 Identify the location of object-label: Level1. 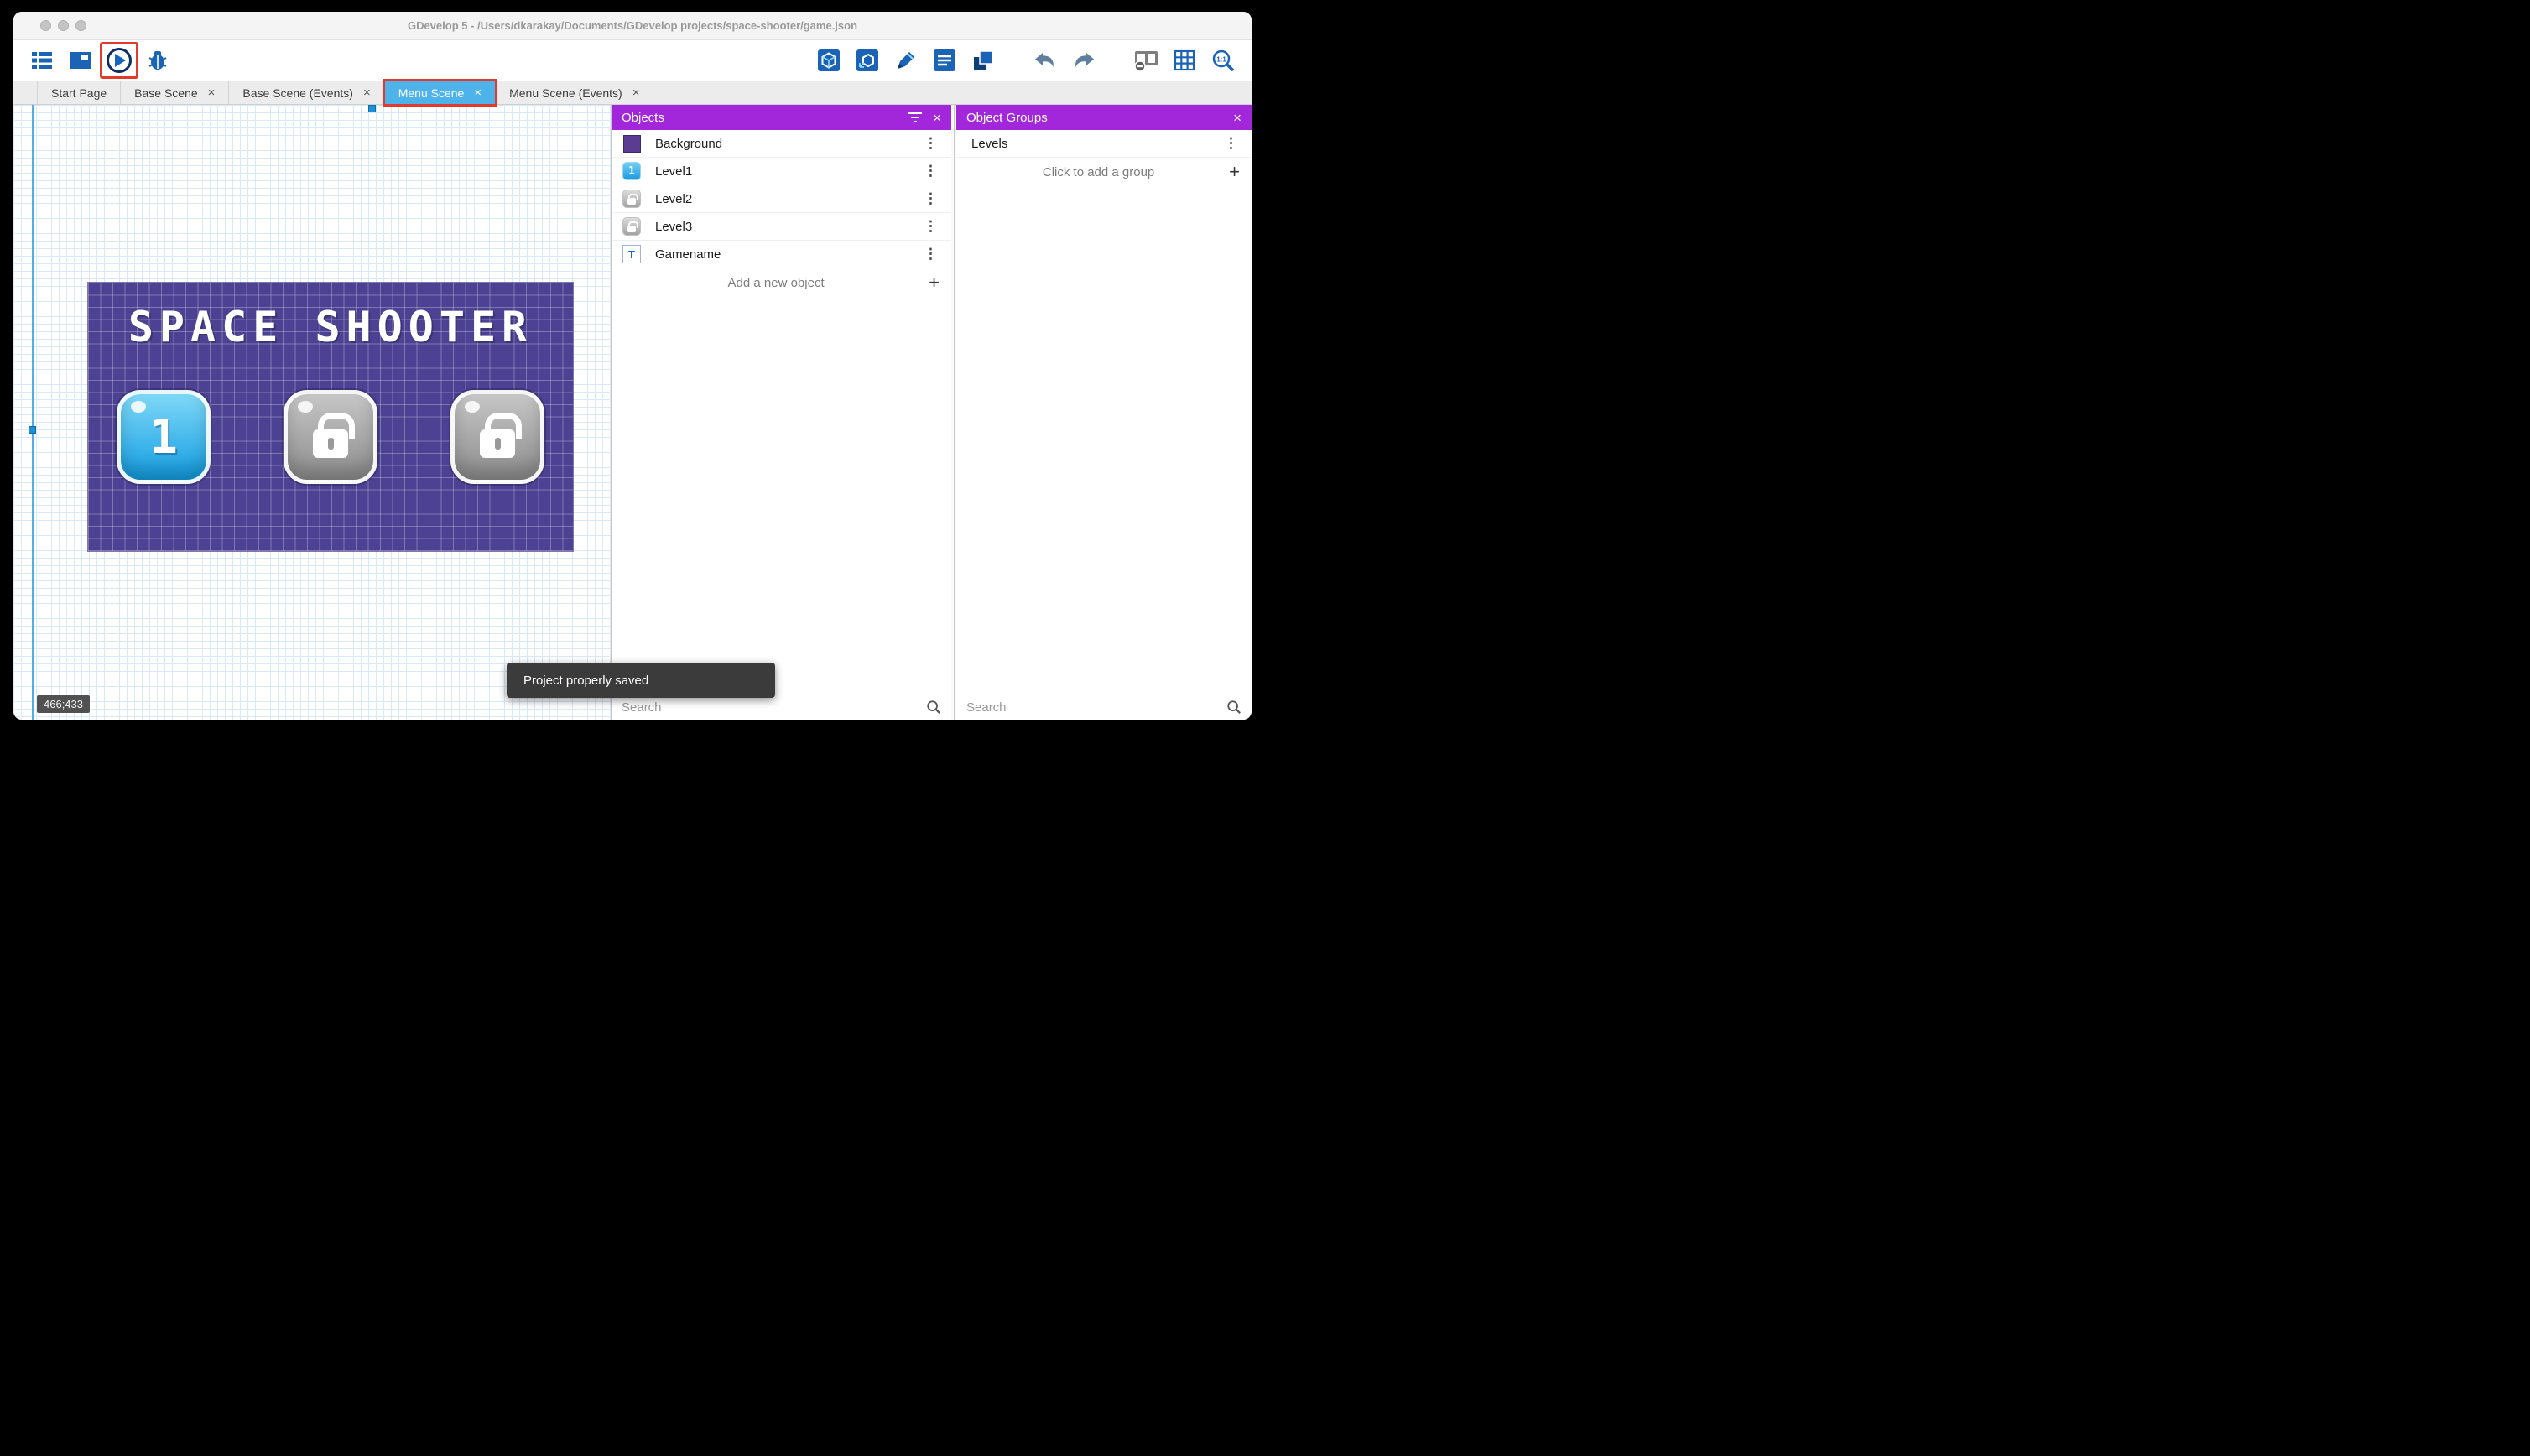
(674, 171).